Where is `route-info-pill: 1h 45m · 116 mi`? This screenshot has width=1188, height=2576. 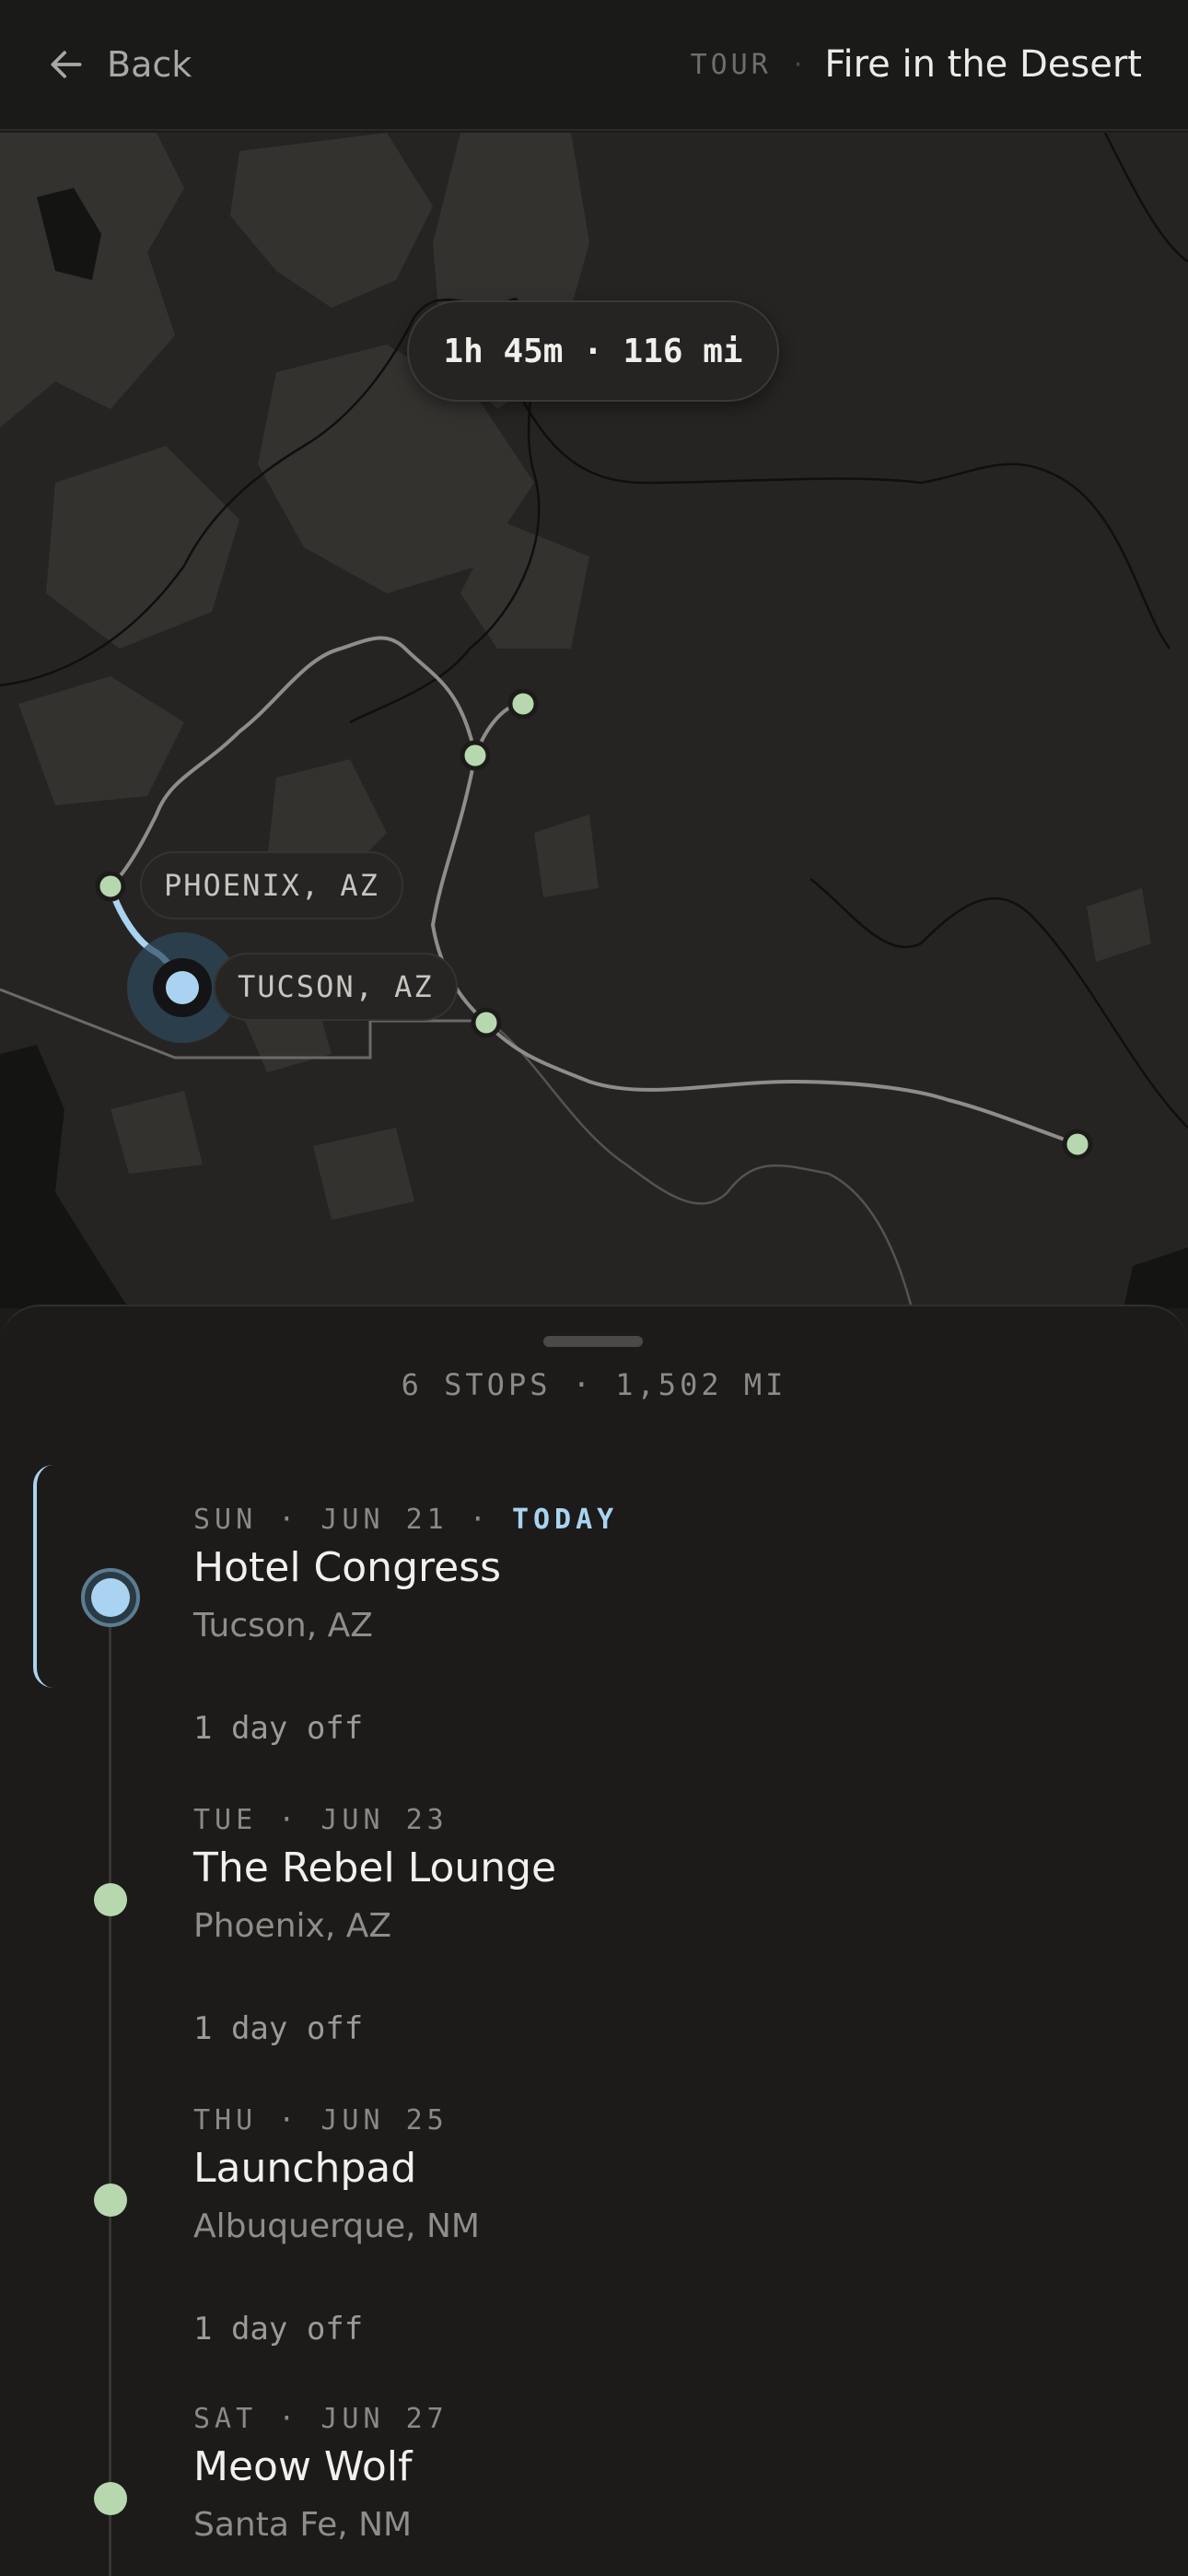
route-info-pill: 1h 45m · 116 mi is located at coordinates (593, 351).